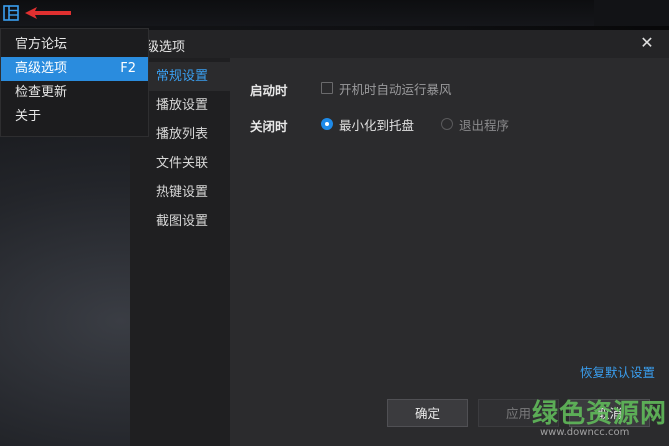 The height and width of the screenshot is (446, 669). What do you see at coordinates (585, 432) in the screenshot?
I see `watermark-url: www.downcc.com` at bounding box center [585, 432].